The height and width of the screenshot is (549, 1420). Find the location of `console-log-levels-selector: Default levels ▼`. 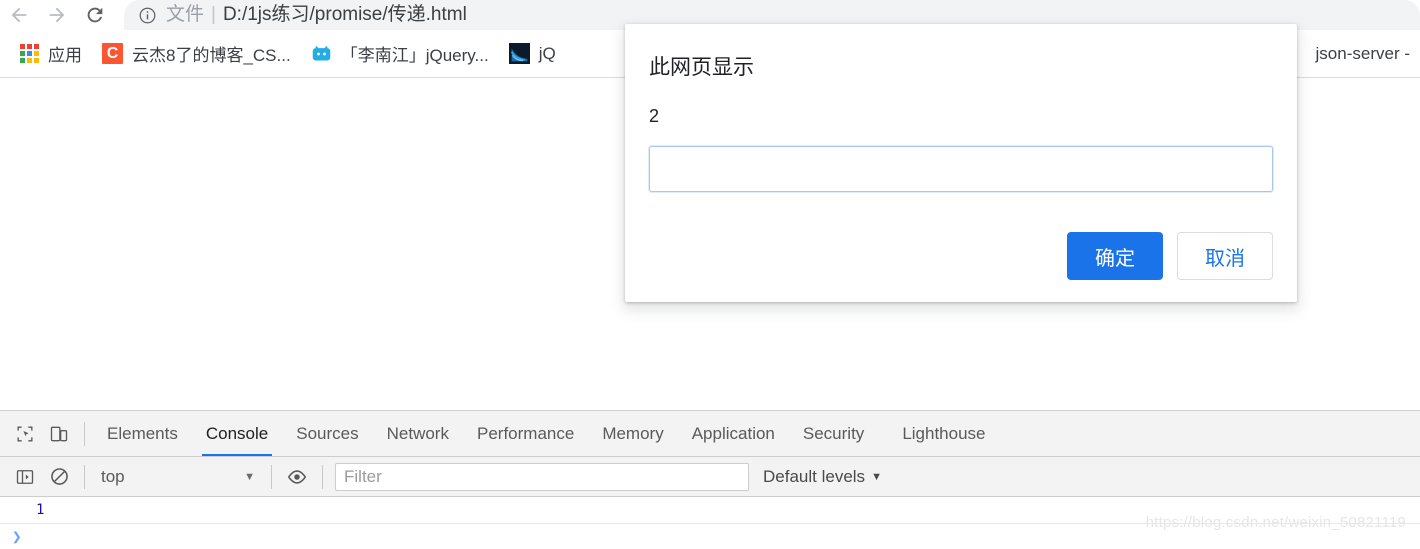

console-log-levels-selector: Default levels ▼ is located at coordinates (822, 477).